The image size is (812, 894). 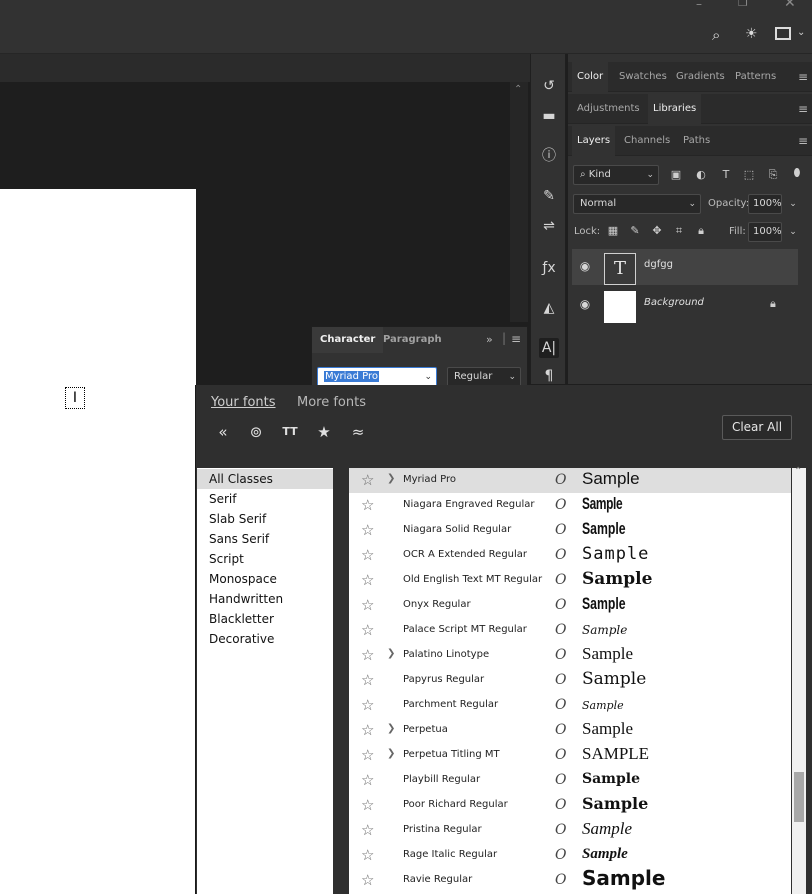 I want to click on type-filter-icon: T, so click(x=726, y=175).